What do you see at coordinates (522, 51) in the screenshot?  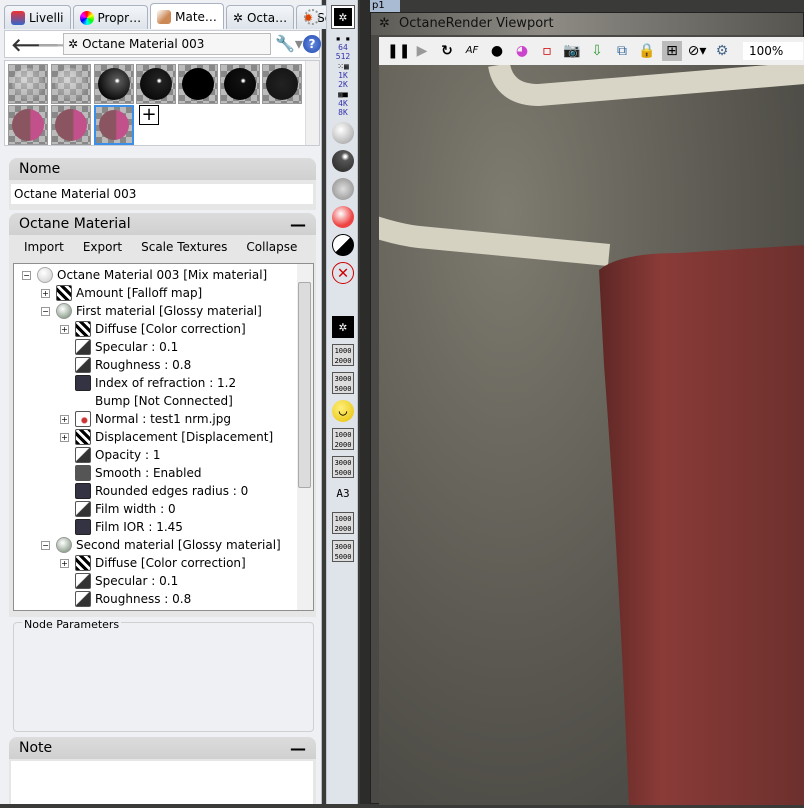 I see `color-picker-icon: ◕` at bounding box center [522, 51].